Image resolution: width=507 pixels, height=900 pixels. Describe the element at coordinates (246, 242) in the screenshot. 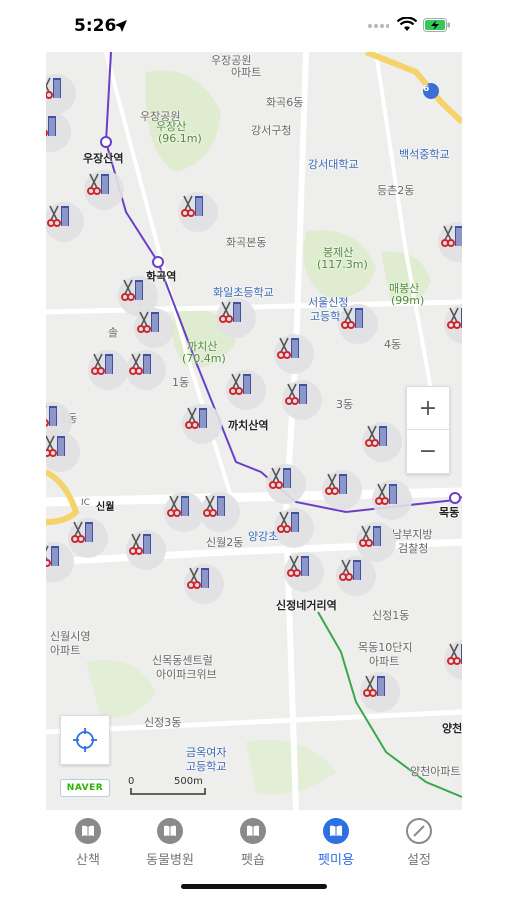

I see `label-hwagok-bon: 화곡본동` at that location.